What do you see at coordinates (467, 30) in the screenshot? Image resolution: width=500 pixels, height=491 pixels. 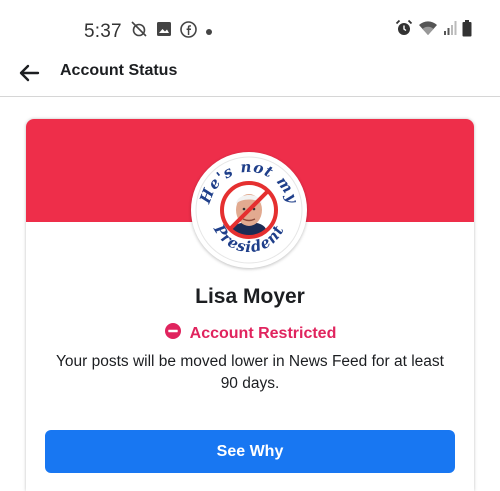 I see `battery-icon` at bounding box center [467, 30].